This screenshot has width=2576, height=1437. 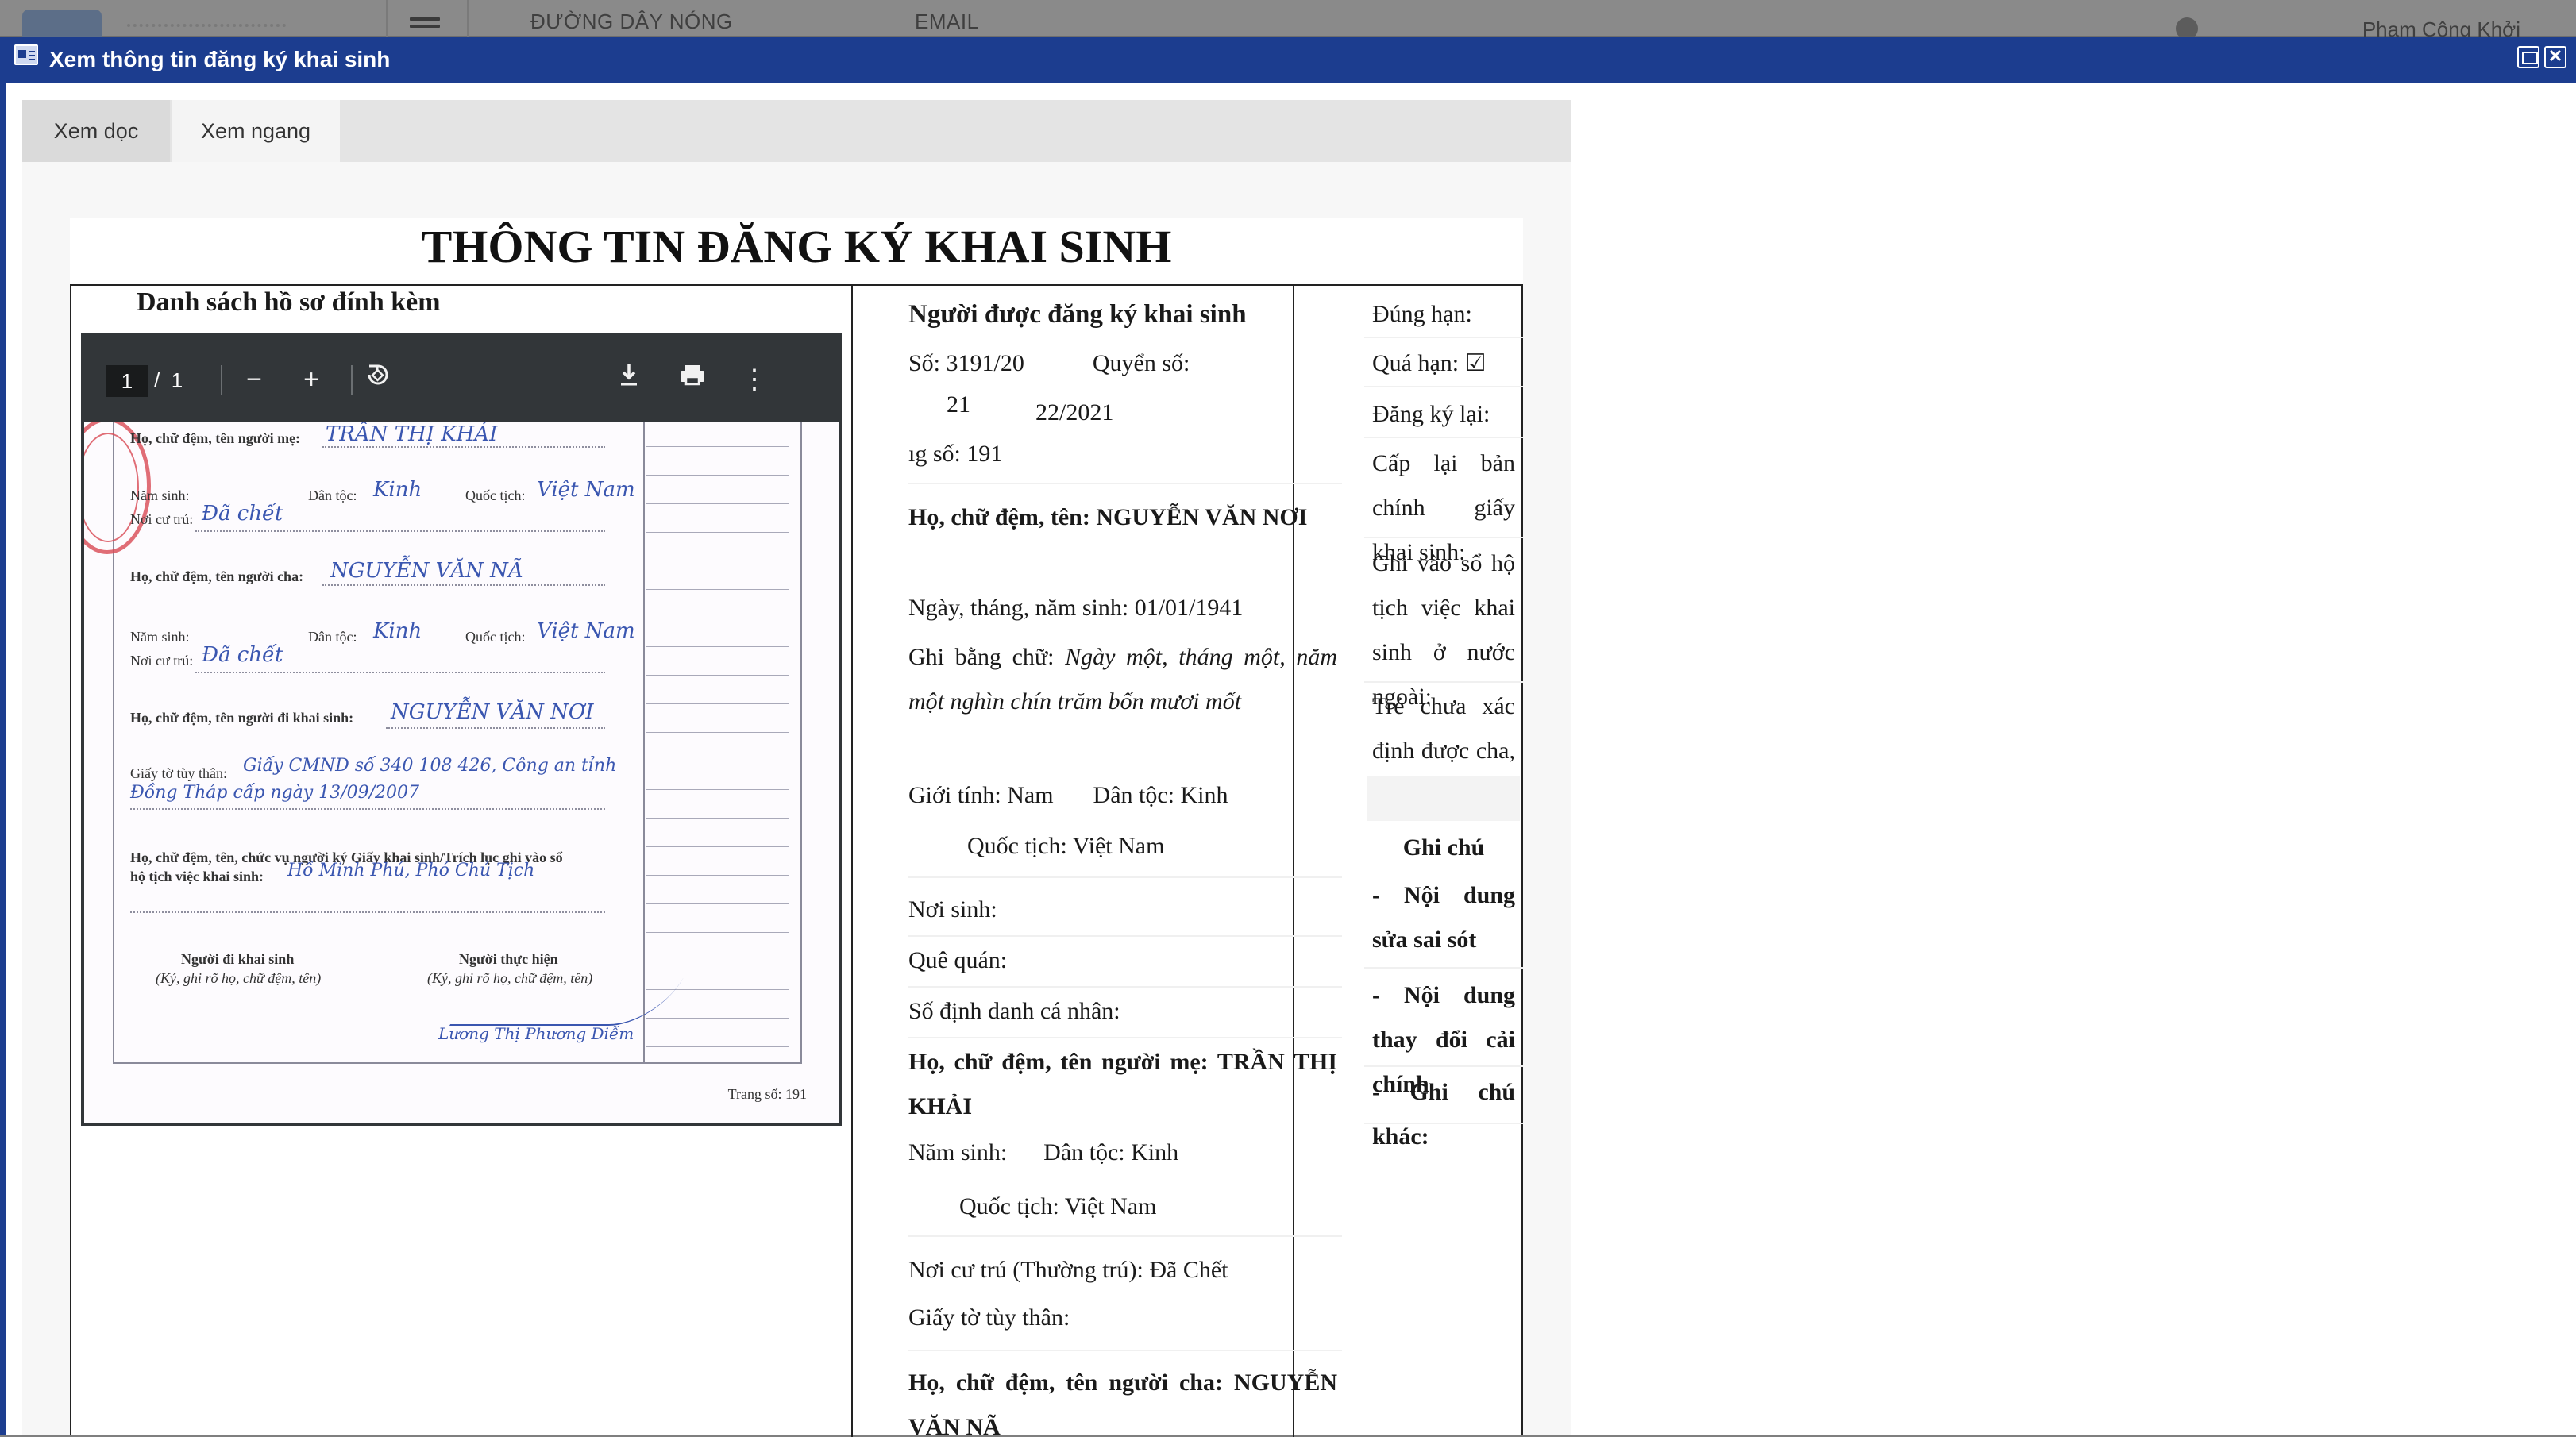 What do you see at coordinates (1288, 60) in the screenshot?
I see `modal-title-bar: Xem thông tin đăng ký khai sinh ✕` at bounding box center [1288, 60].